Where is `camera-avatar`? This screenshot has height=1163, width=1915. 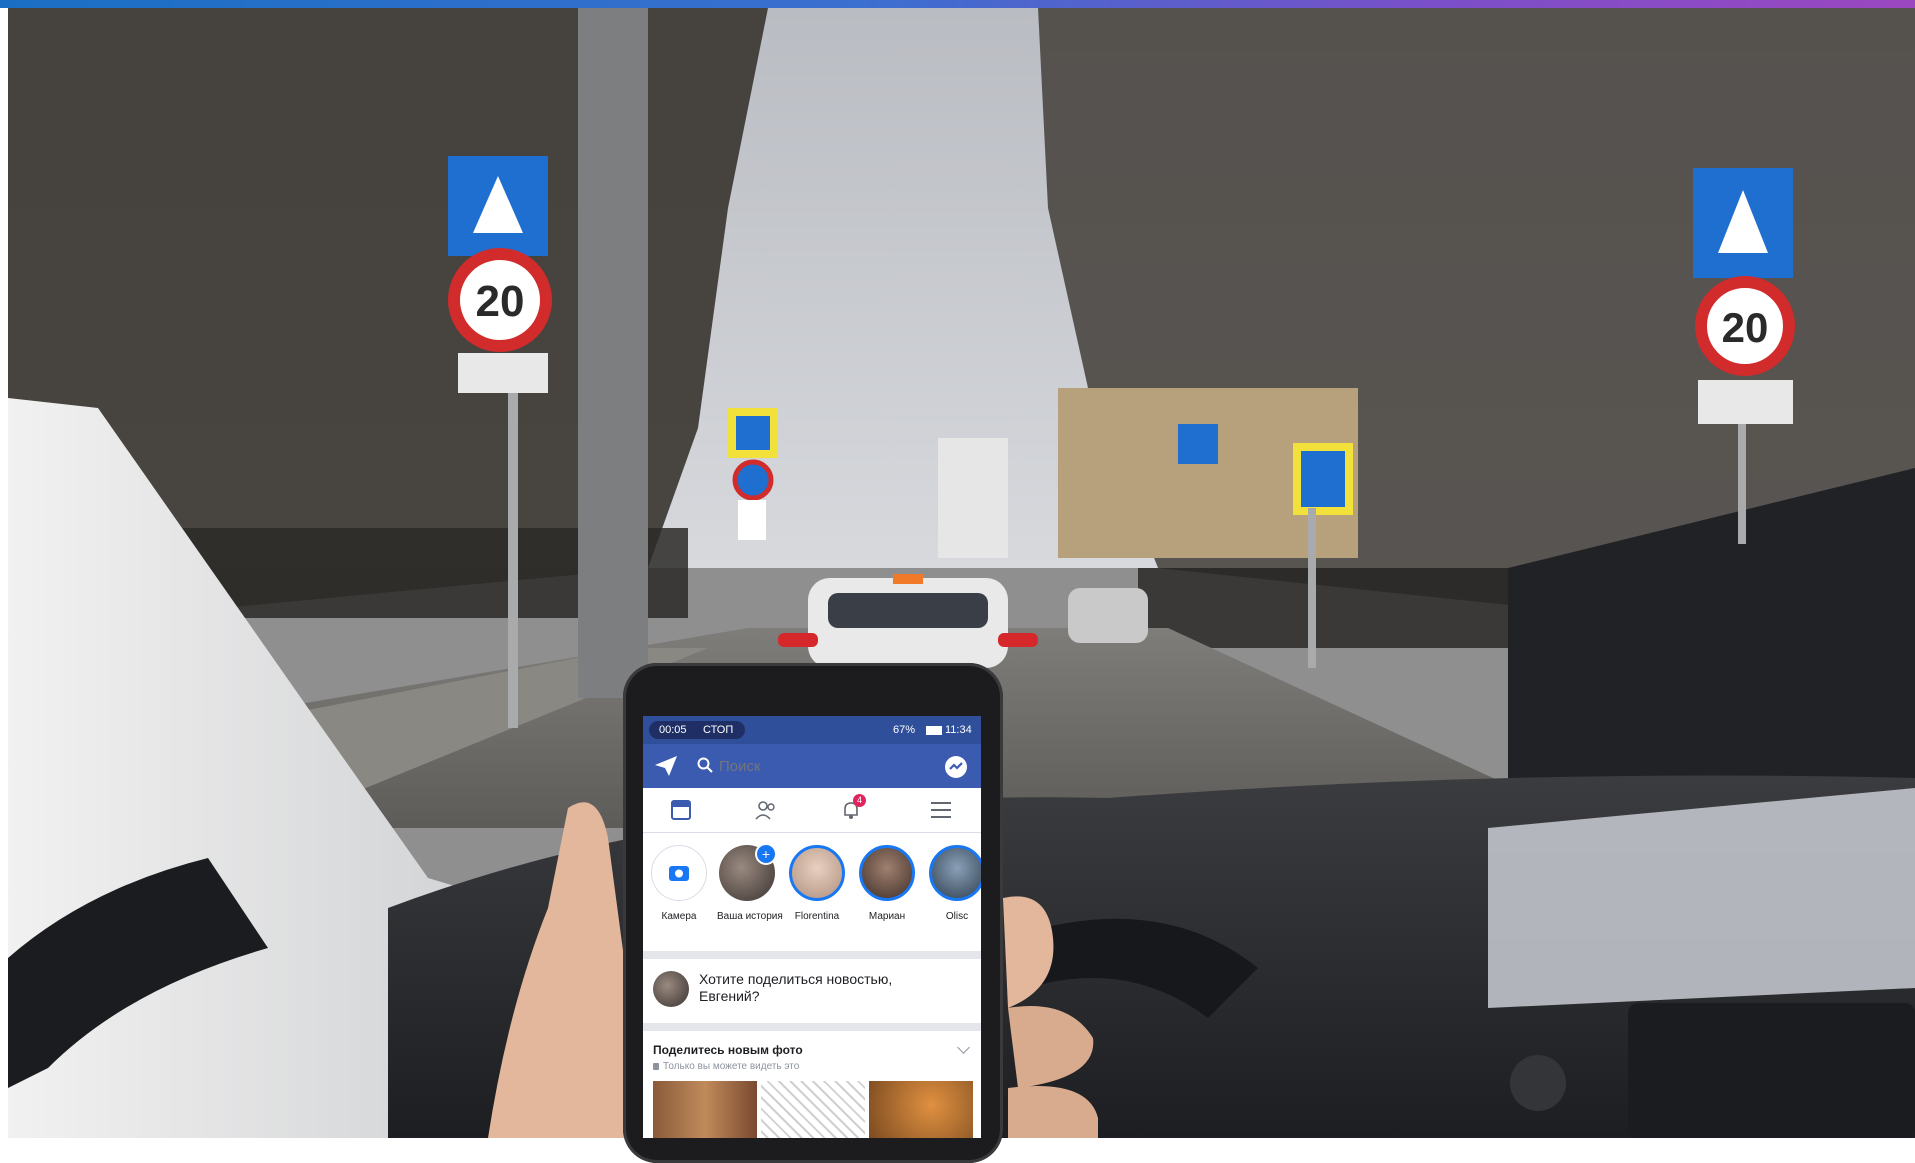
camera-avatar is located at coordinates (679, 873).